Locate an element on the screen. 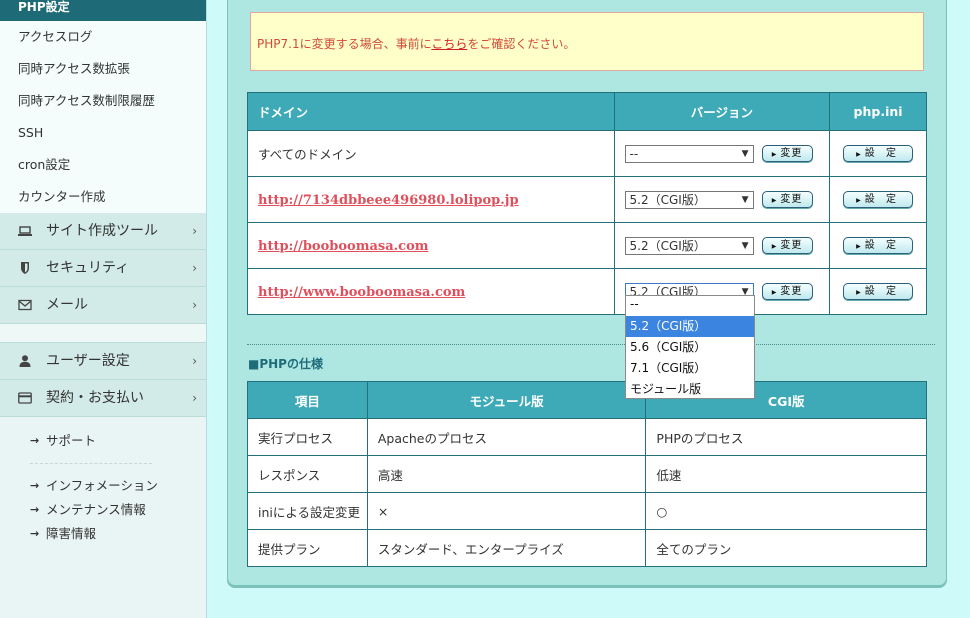  dropdown-option: -- is located at coordinates (690, 306).